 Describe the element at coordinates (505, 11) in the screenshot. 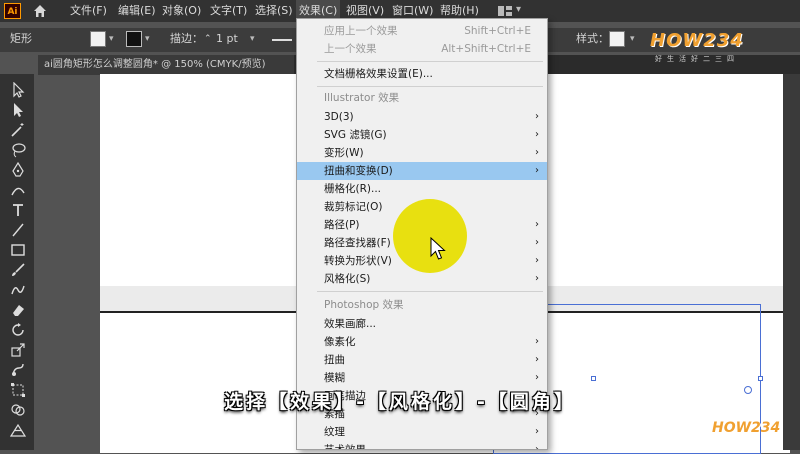

I see `workspace-switcher-icon` at that location.